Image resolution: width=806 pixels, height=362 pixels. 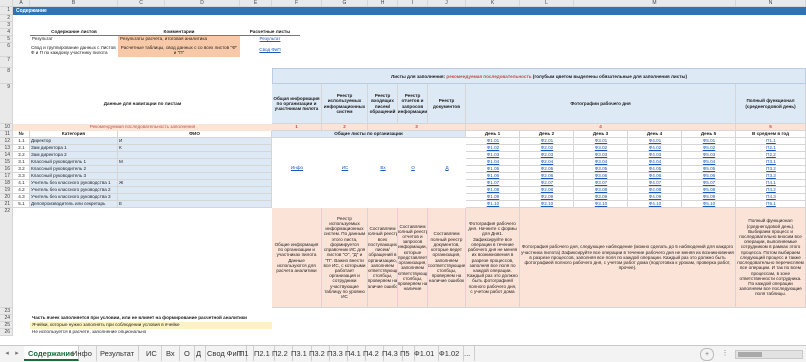 What do you see at coordinates (547, 169) in the screenshot?
I see `photo-day2-link: Ф2.05` at bounding box center [547, 169].